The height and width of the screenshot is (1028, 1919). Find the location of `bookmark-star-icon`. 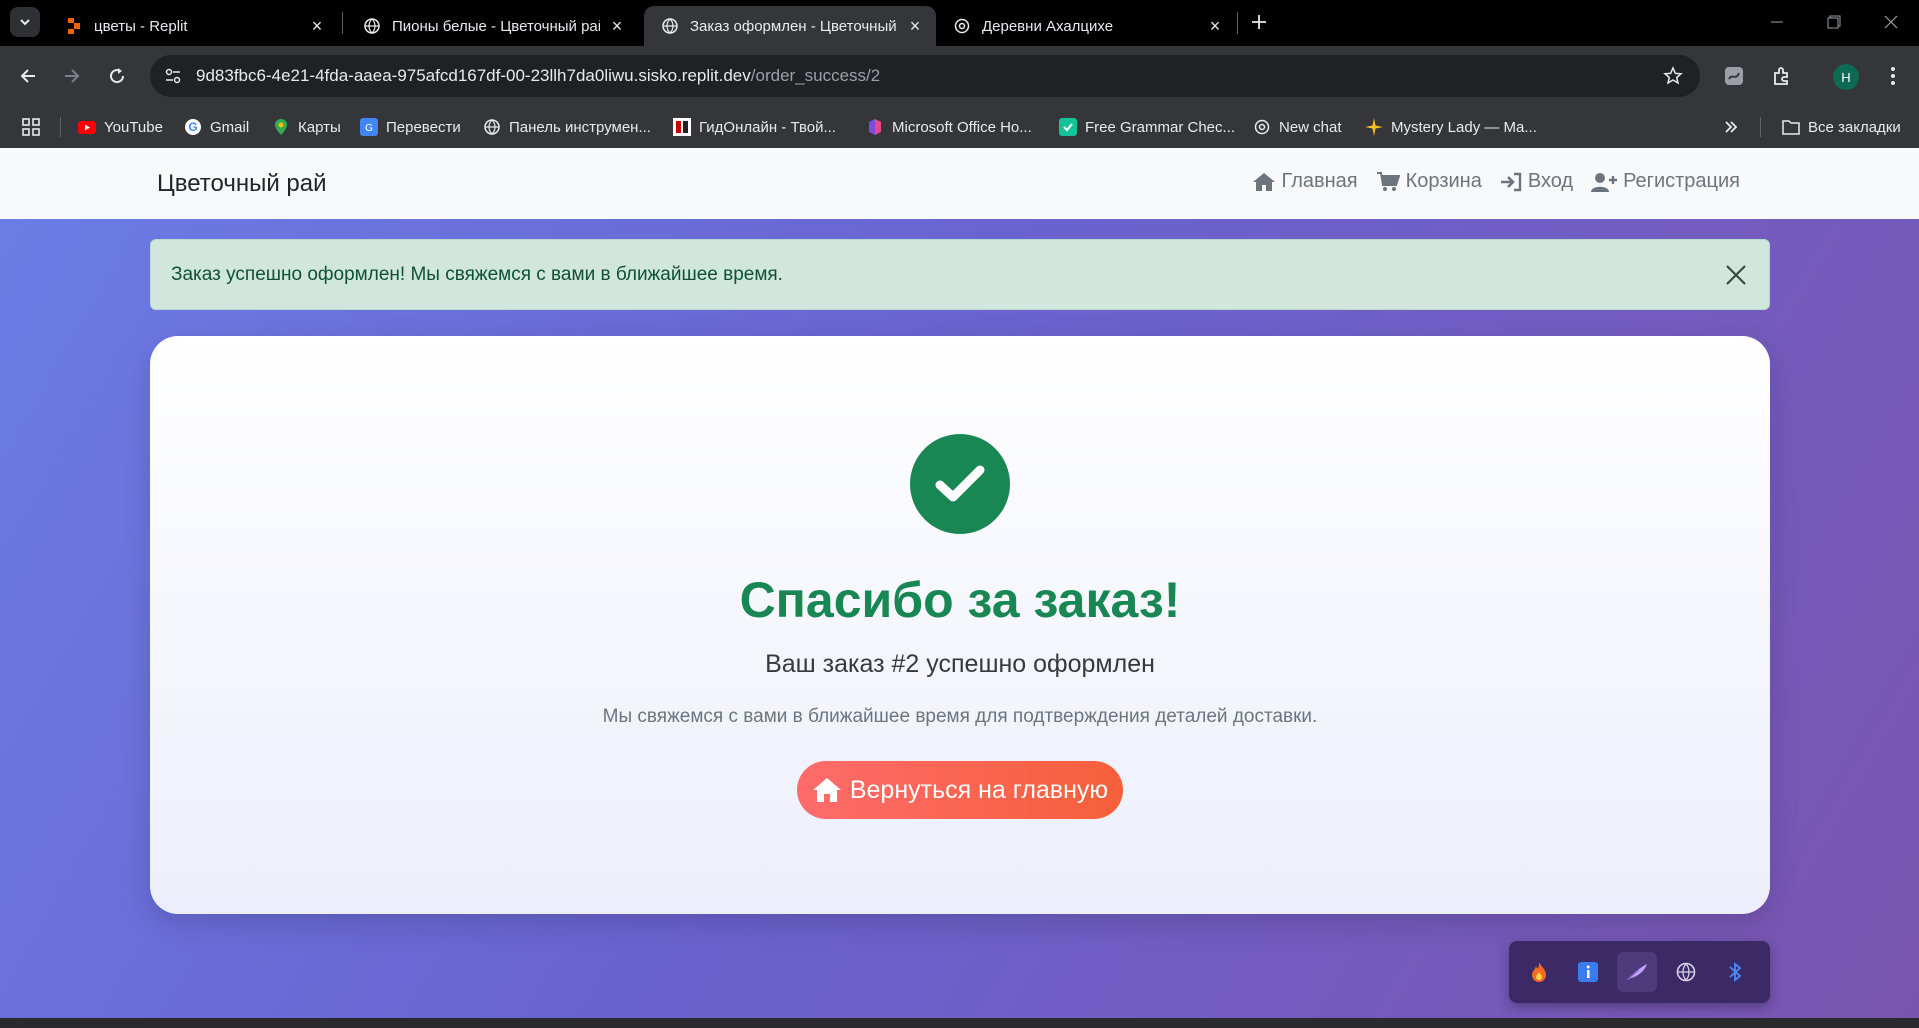

bookmark-star-icon is located at coordinates (1673, 76).